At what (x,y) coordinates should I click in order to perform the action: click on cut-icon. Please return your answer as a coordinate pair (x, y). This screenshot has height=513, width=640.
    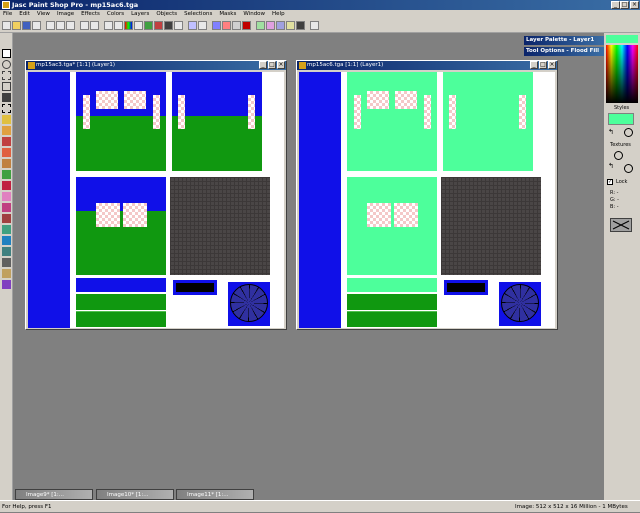
    Looking at the image, I should click on (50, 25).